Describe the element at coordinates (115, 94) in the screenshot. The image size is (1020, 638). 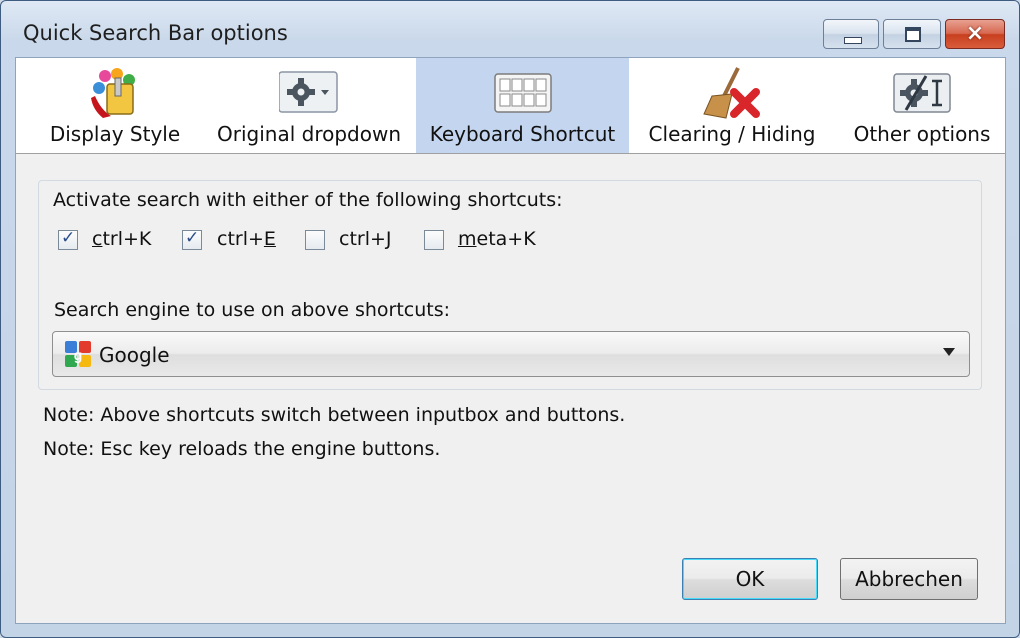
I see `paint-palette-icon` at that location.